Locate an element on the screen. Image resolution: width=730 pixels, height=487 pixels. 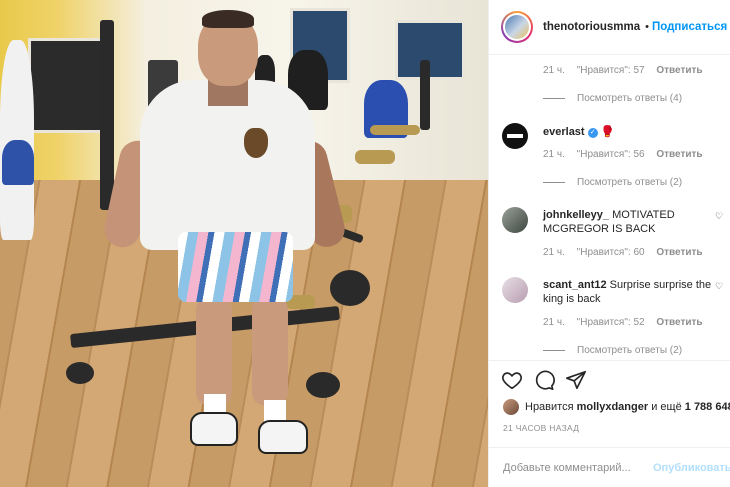
post-header: thenotoriousmma • Подписаться is located at coordinates (609, 27).